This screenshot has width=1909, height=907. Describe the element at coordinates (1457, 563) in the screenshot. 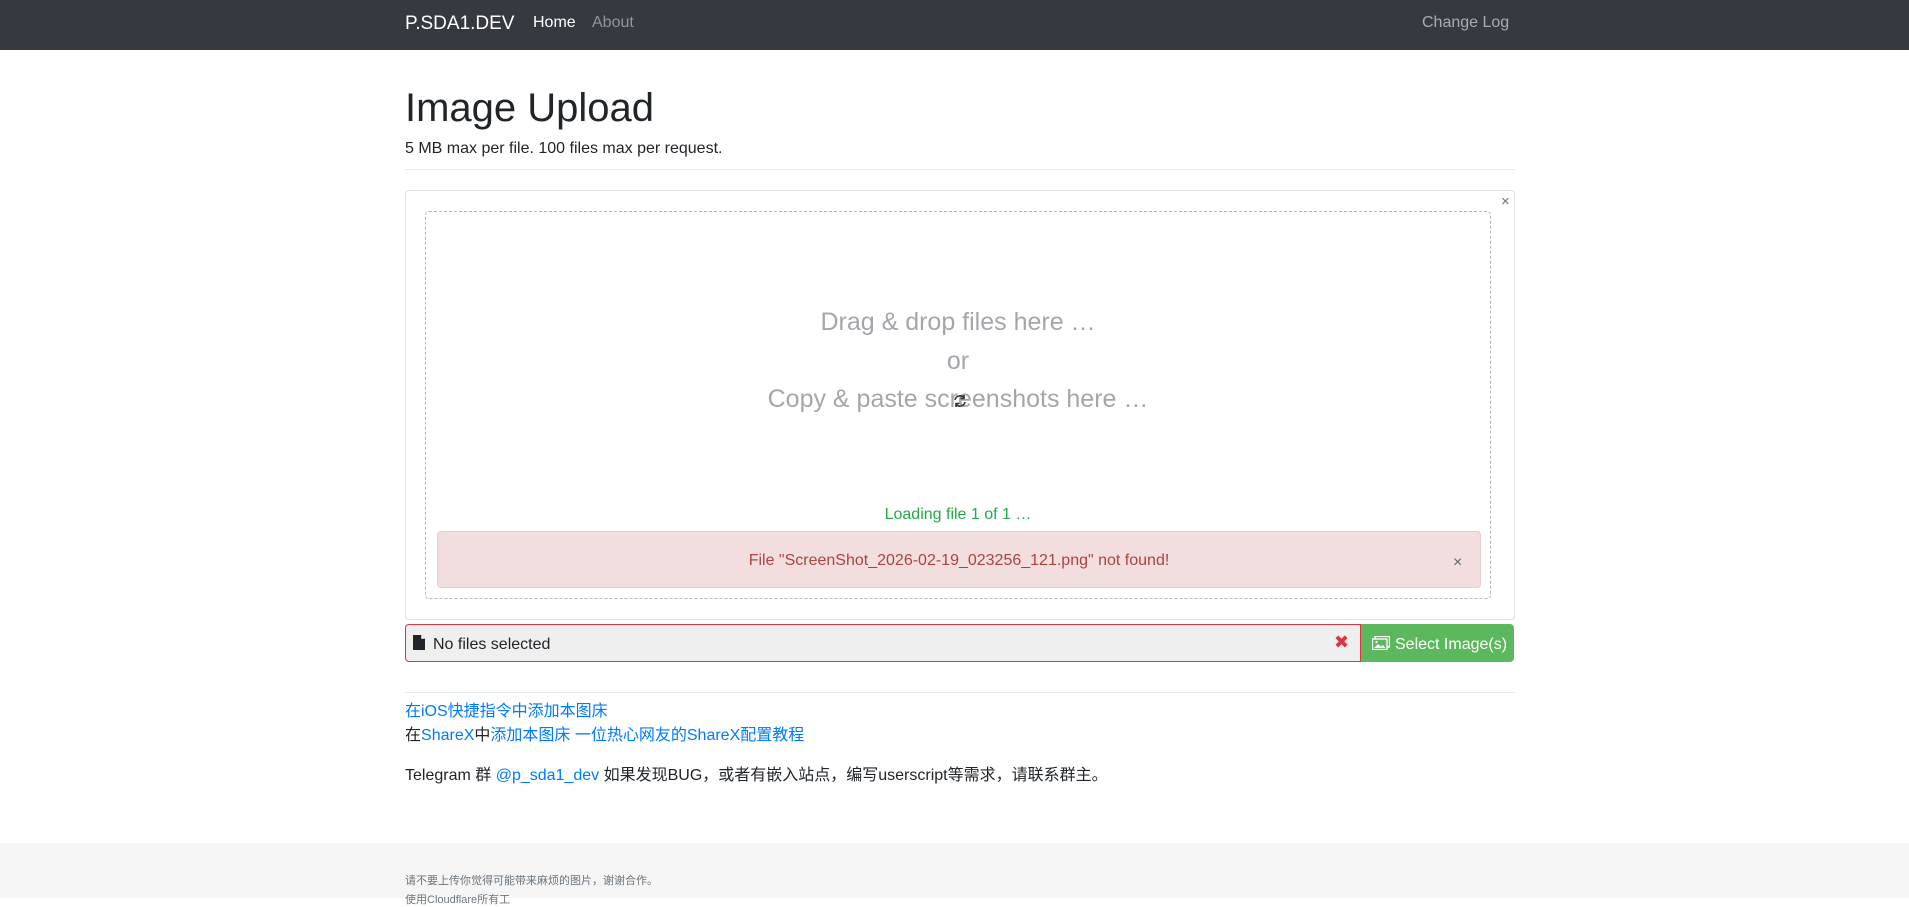

I see `alert-close-icon: ×` at that location.